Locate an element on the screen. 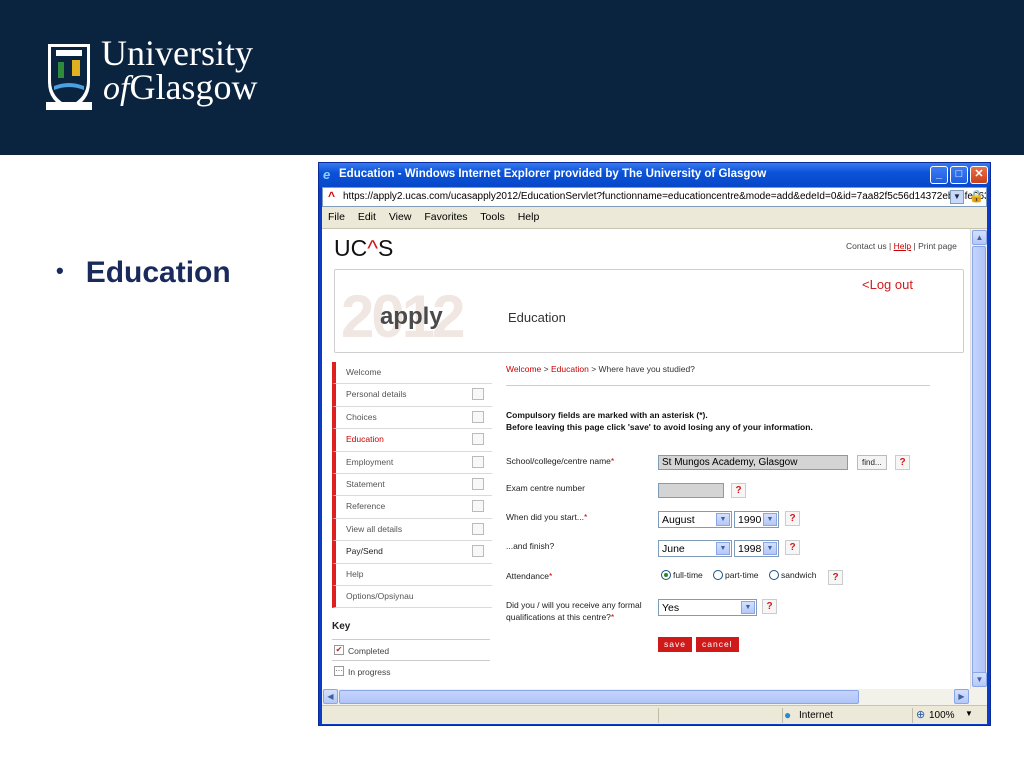 This screenshot has width=1024, height=768. nav-item-pay-send: Pay/Send is located at coordinates (412, 552).